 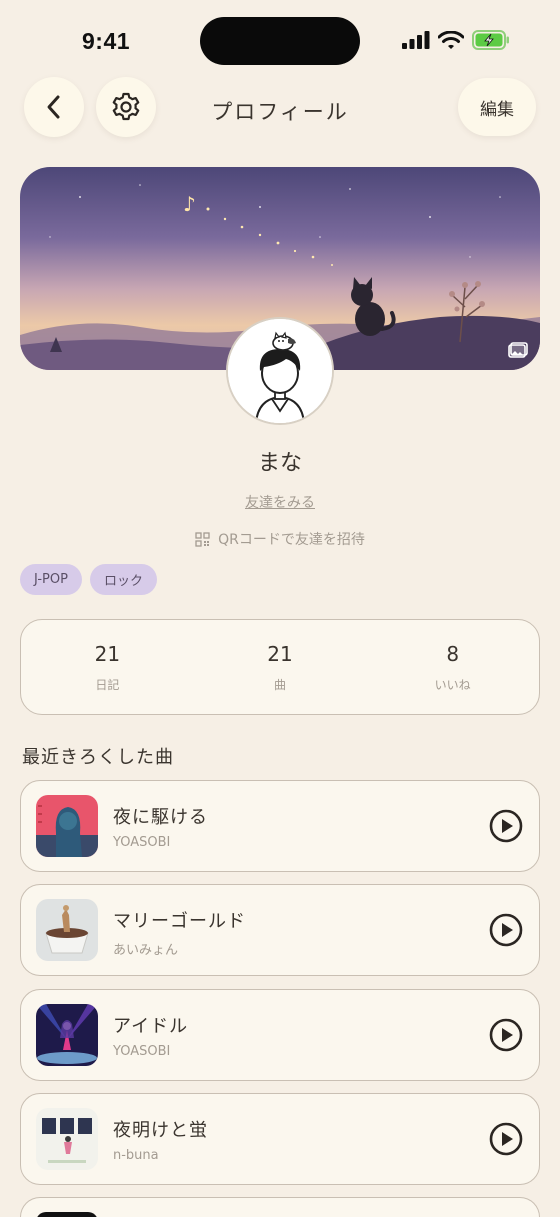 What do you see at coordinates (160, 817) in the screenshot?
I see `song-title: 夜に駆ける` at bounding box center [160, 817].